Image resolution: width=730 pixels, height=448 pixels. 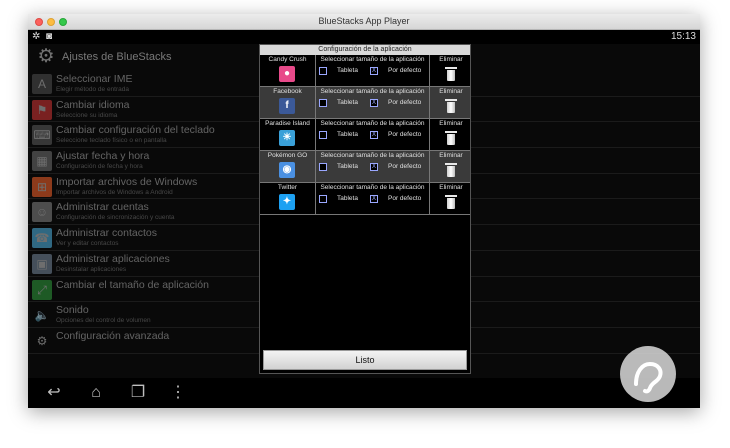 What do you see at coordinates (287, 138) in the screenshot?
I see `paradise-island-icon: ☀` at bounding box center [287, 138].